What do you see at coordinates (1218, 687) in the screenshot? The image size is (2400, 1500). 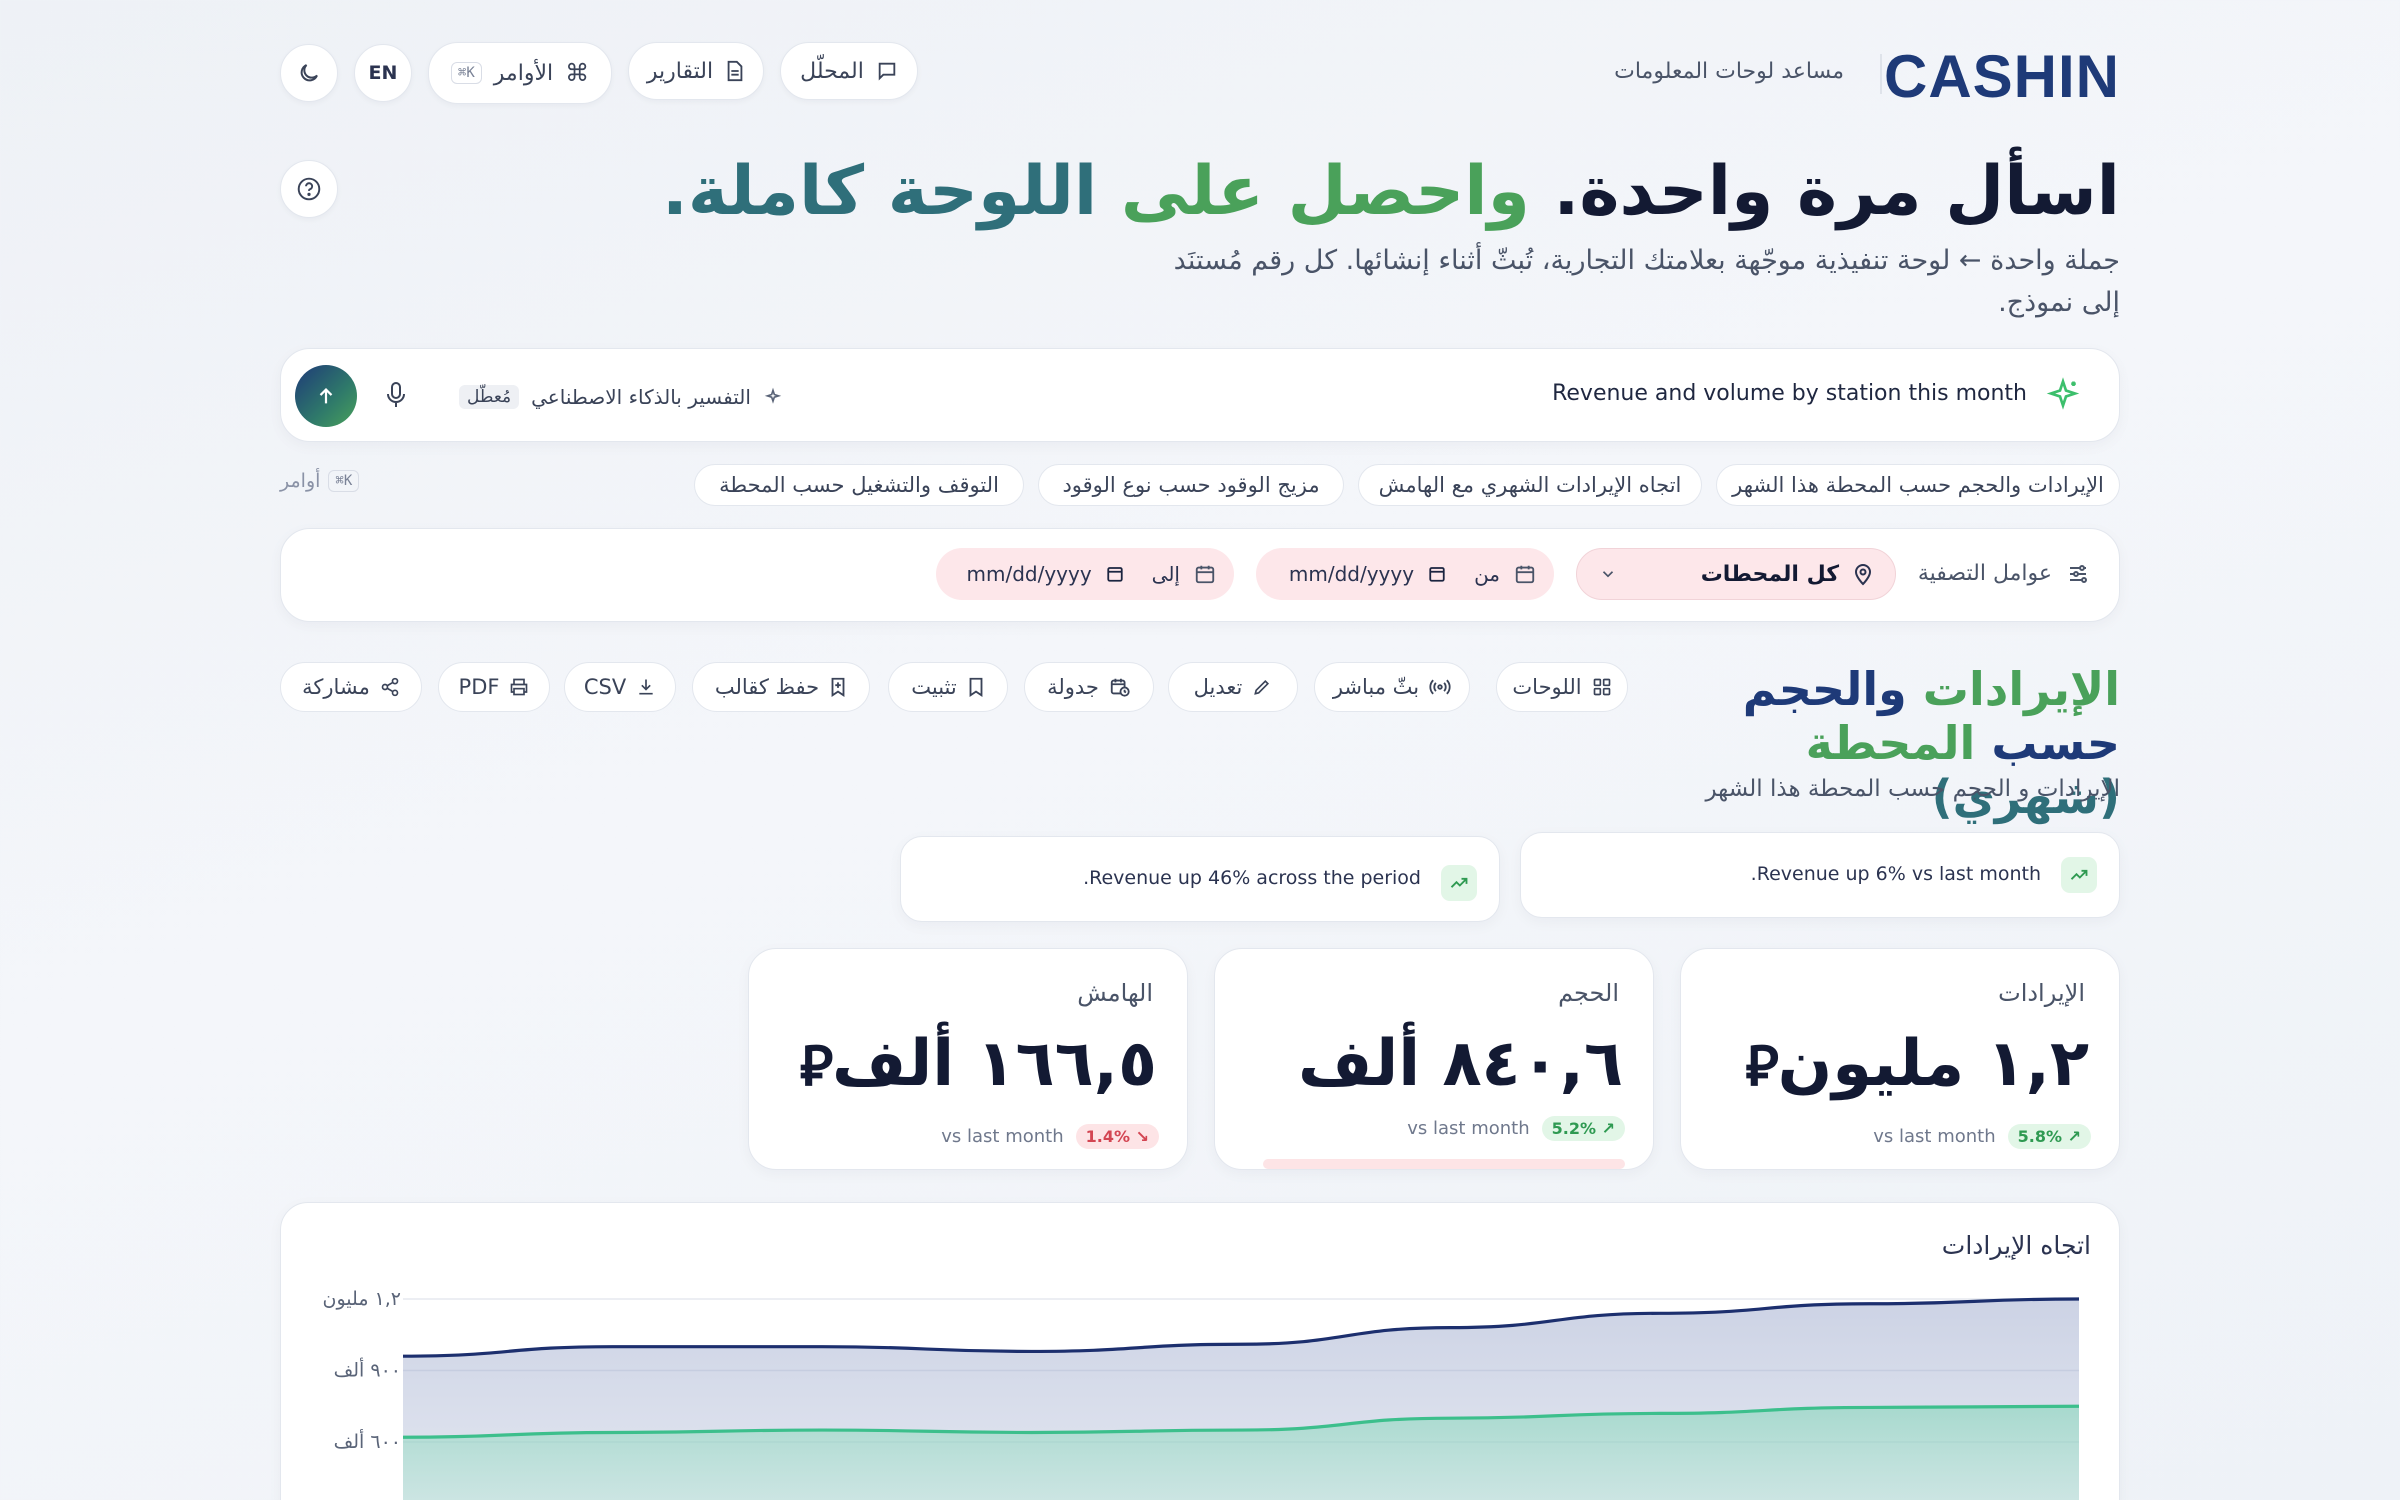 I see `edit-label: تعديل` at bounding box center [1218, 687].